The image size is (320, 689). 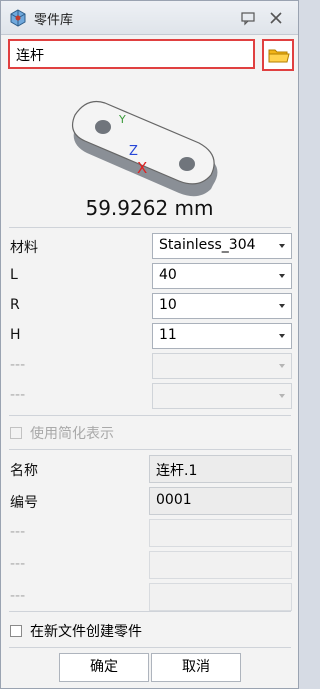 I want to click on comment-icon, so click(x=248, y=18).